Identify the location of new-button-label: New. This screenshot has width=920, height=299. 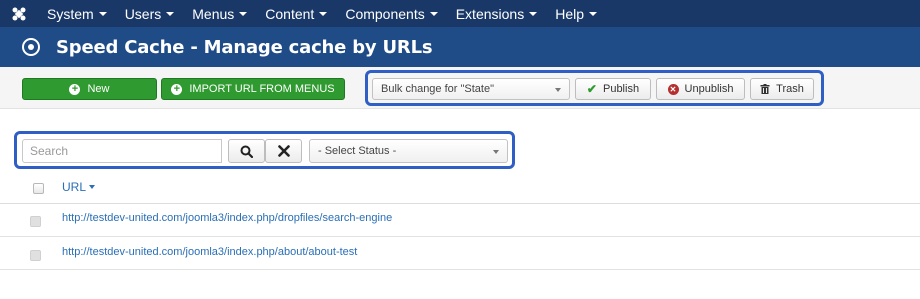
(98, 89).